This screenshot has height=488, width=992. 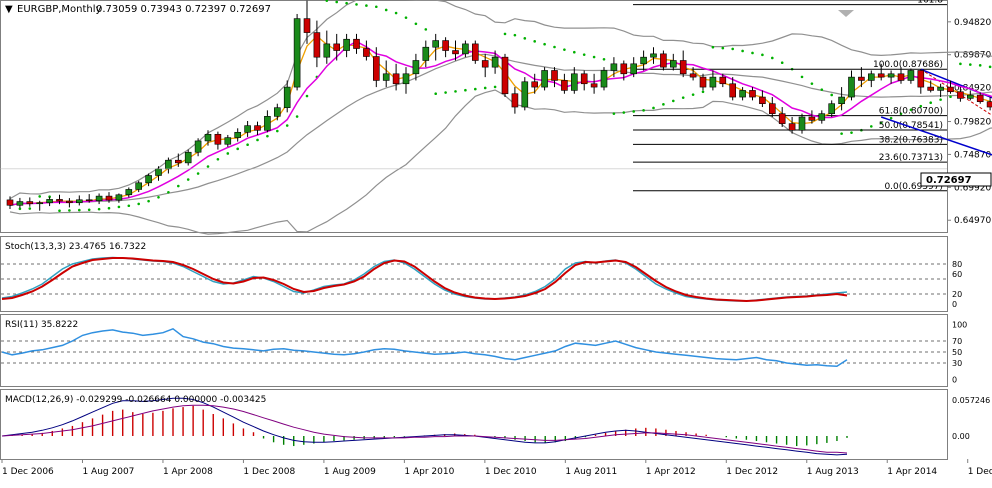 I want to click on price-title: EURGBP,Monthly, so click(x=59, y=9).